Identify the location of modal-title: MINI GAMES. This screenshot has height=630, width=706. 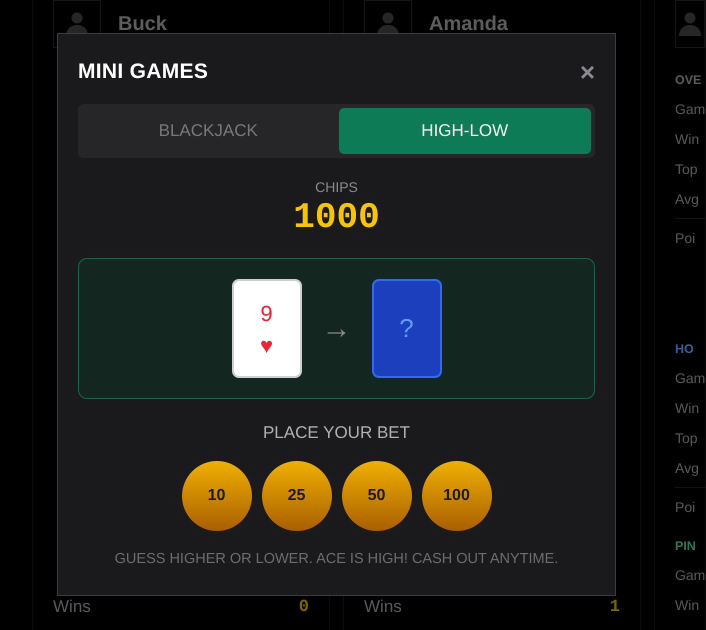
(143, 72).